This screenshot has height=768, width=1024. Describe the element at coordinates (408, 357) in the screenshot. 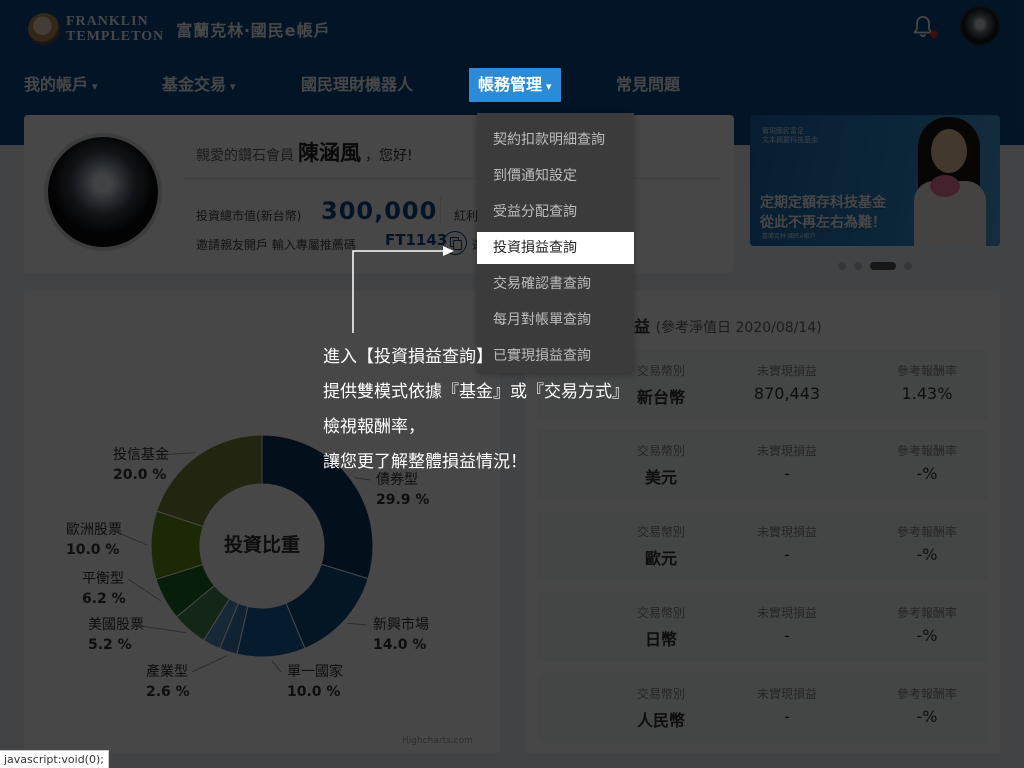

I see `tooltip-line: 進入【投資損益查詢】` at that location.